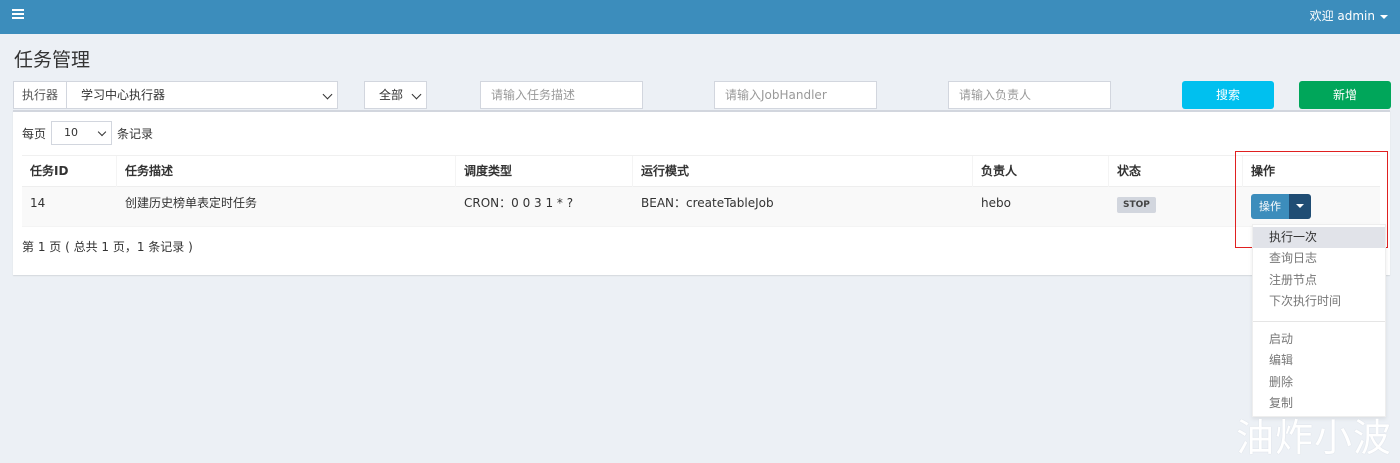  Describe the element at coordinates (1029, 95) in the screenshot. I see `author-input: 请输入负责人` at that location.